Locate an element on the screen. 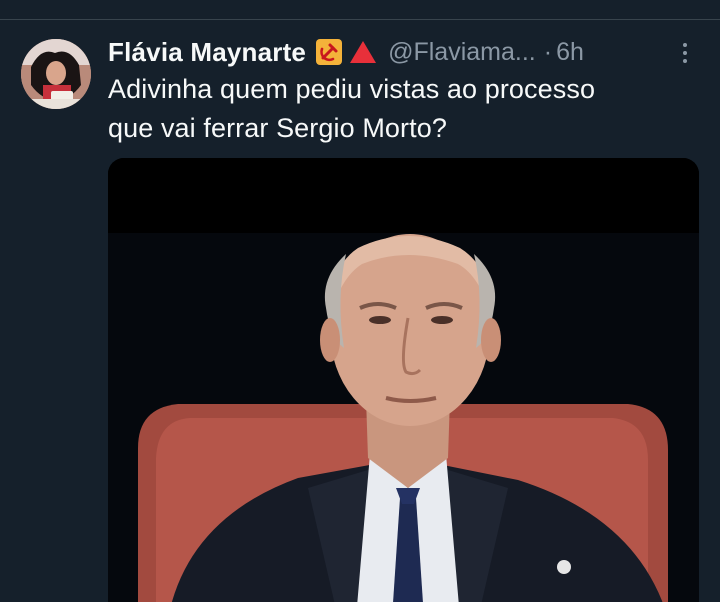 This screenshot has width=720, height=602. avatar-image is located at coordinates (56, 74).